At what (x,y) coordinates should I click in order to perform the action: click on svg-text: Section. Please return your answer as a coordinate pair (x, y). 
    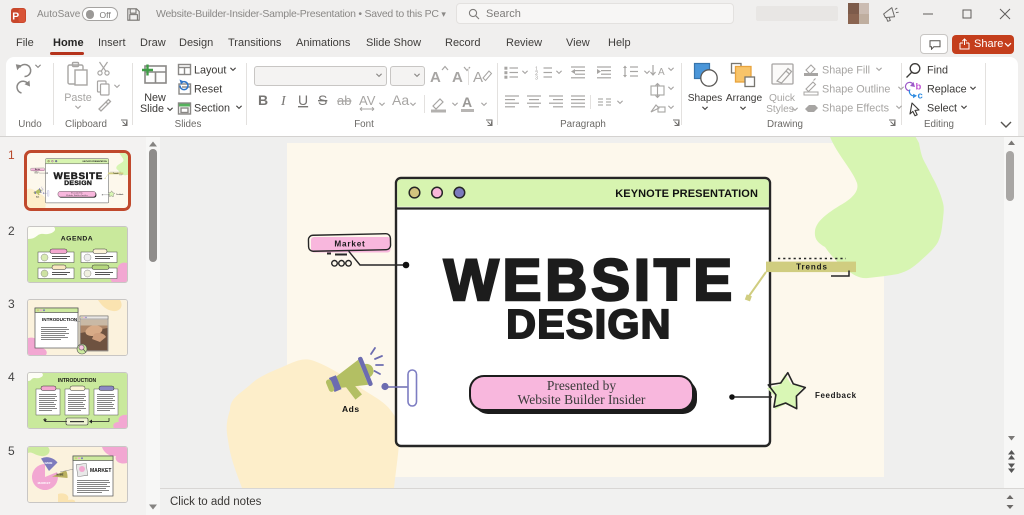
    Looking at the image, I should click on (212, 109).